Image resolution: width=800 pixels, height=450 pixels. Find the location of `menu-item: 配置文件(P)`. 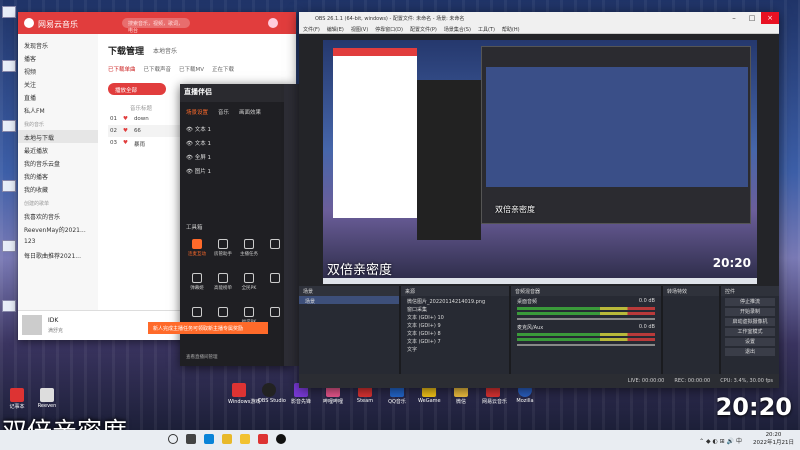

menu-item: 配置文件(P) is located at coordinates (423, 29).